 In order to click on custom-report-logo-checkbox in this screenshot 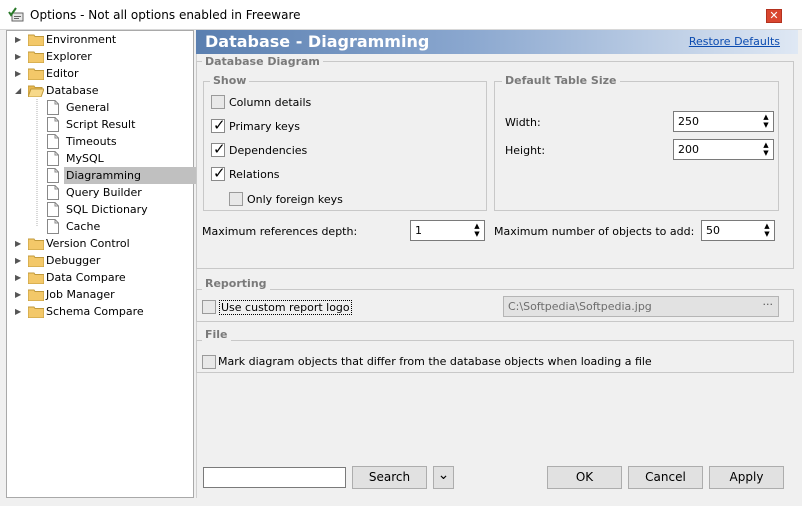, I will do `click(209, 307)`.